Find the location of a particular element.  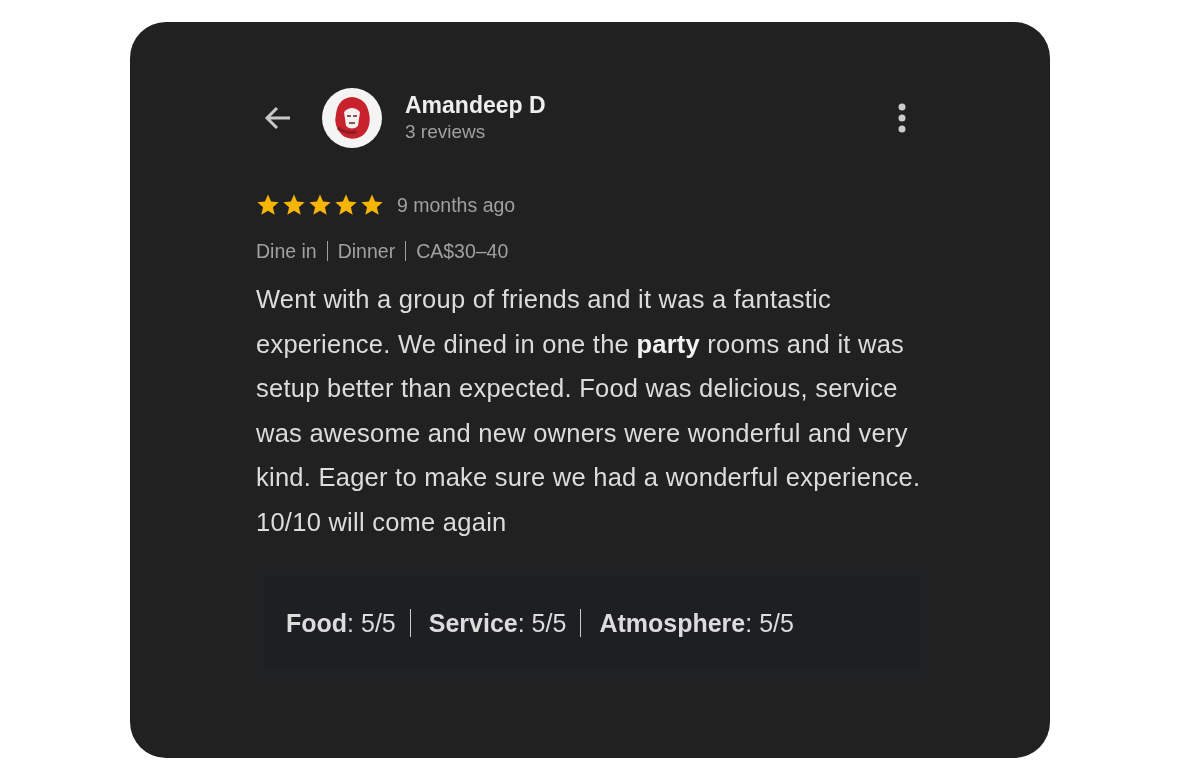

visit-tag: Dine in is located at coordinates (291, 251).